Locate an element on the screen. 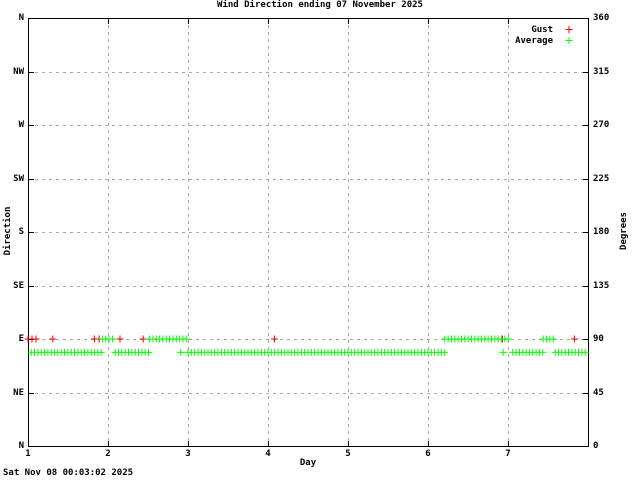 This screenshot has width=640, height=480. y-tick-right-7: 45 is located at coordinates (598, 393).